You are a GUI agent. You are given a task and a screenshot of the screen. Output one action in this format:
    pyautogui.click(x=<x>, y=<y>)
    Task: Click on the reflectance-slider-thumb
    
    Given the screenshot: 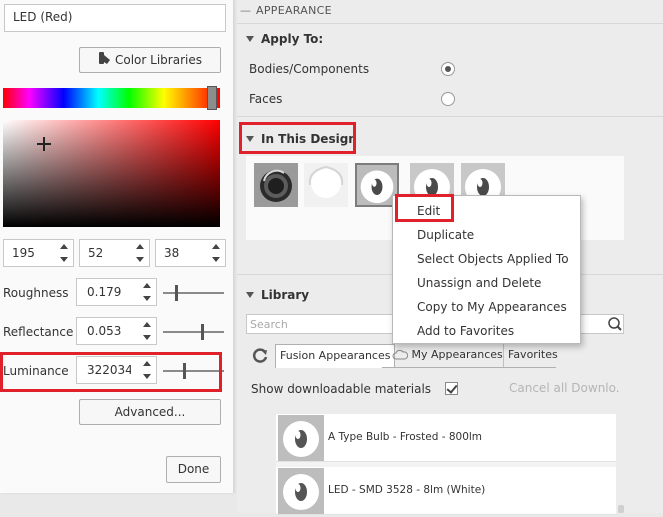 What is the action you would take?
    pyautogui.click(x=202, y=332)
    